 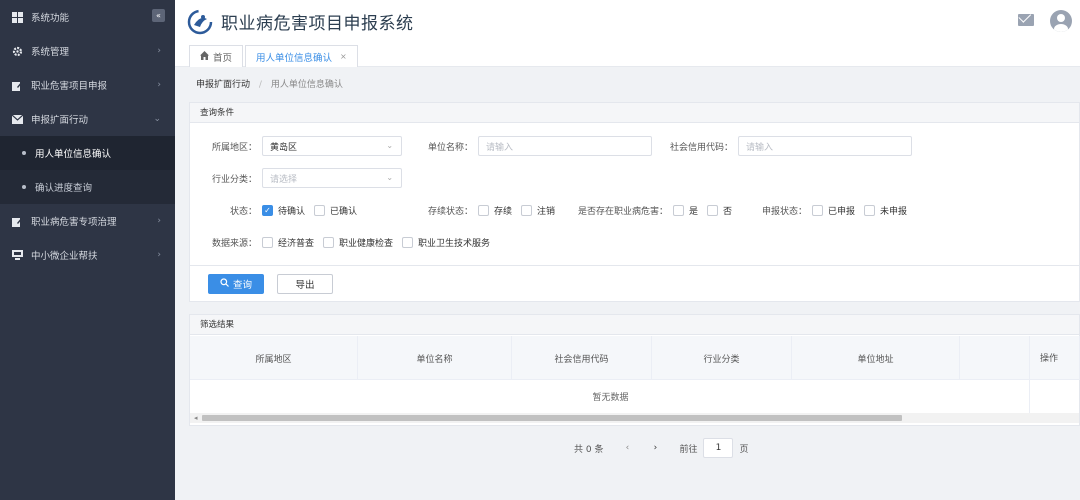 What do you see at coordinates (74, 222) in the screenshot?
I see `sidebar-item-label: 职业病危害专项治理` at bounding box center [74, 222].